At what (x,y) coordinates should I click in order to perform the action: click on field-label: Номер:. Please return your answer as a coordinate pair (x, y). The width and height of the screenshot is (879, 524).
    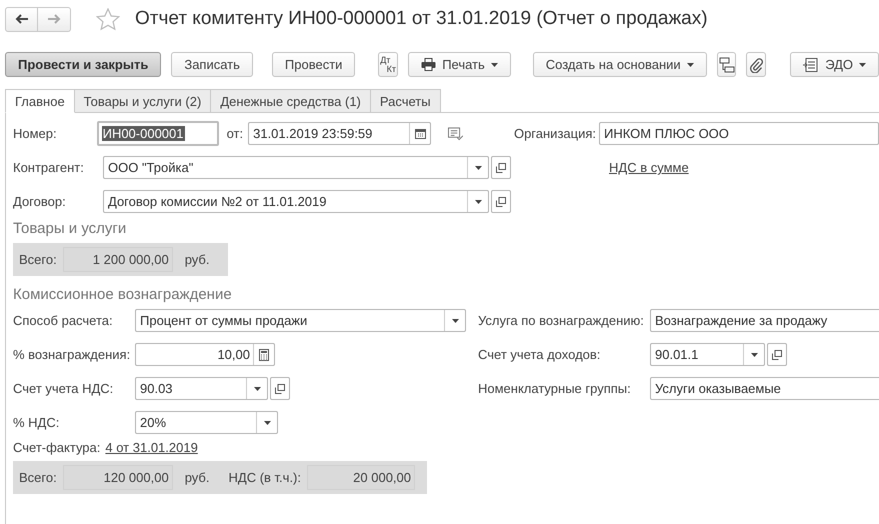
    Looking at the image, I should click on (35, 133).